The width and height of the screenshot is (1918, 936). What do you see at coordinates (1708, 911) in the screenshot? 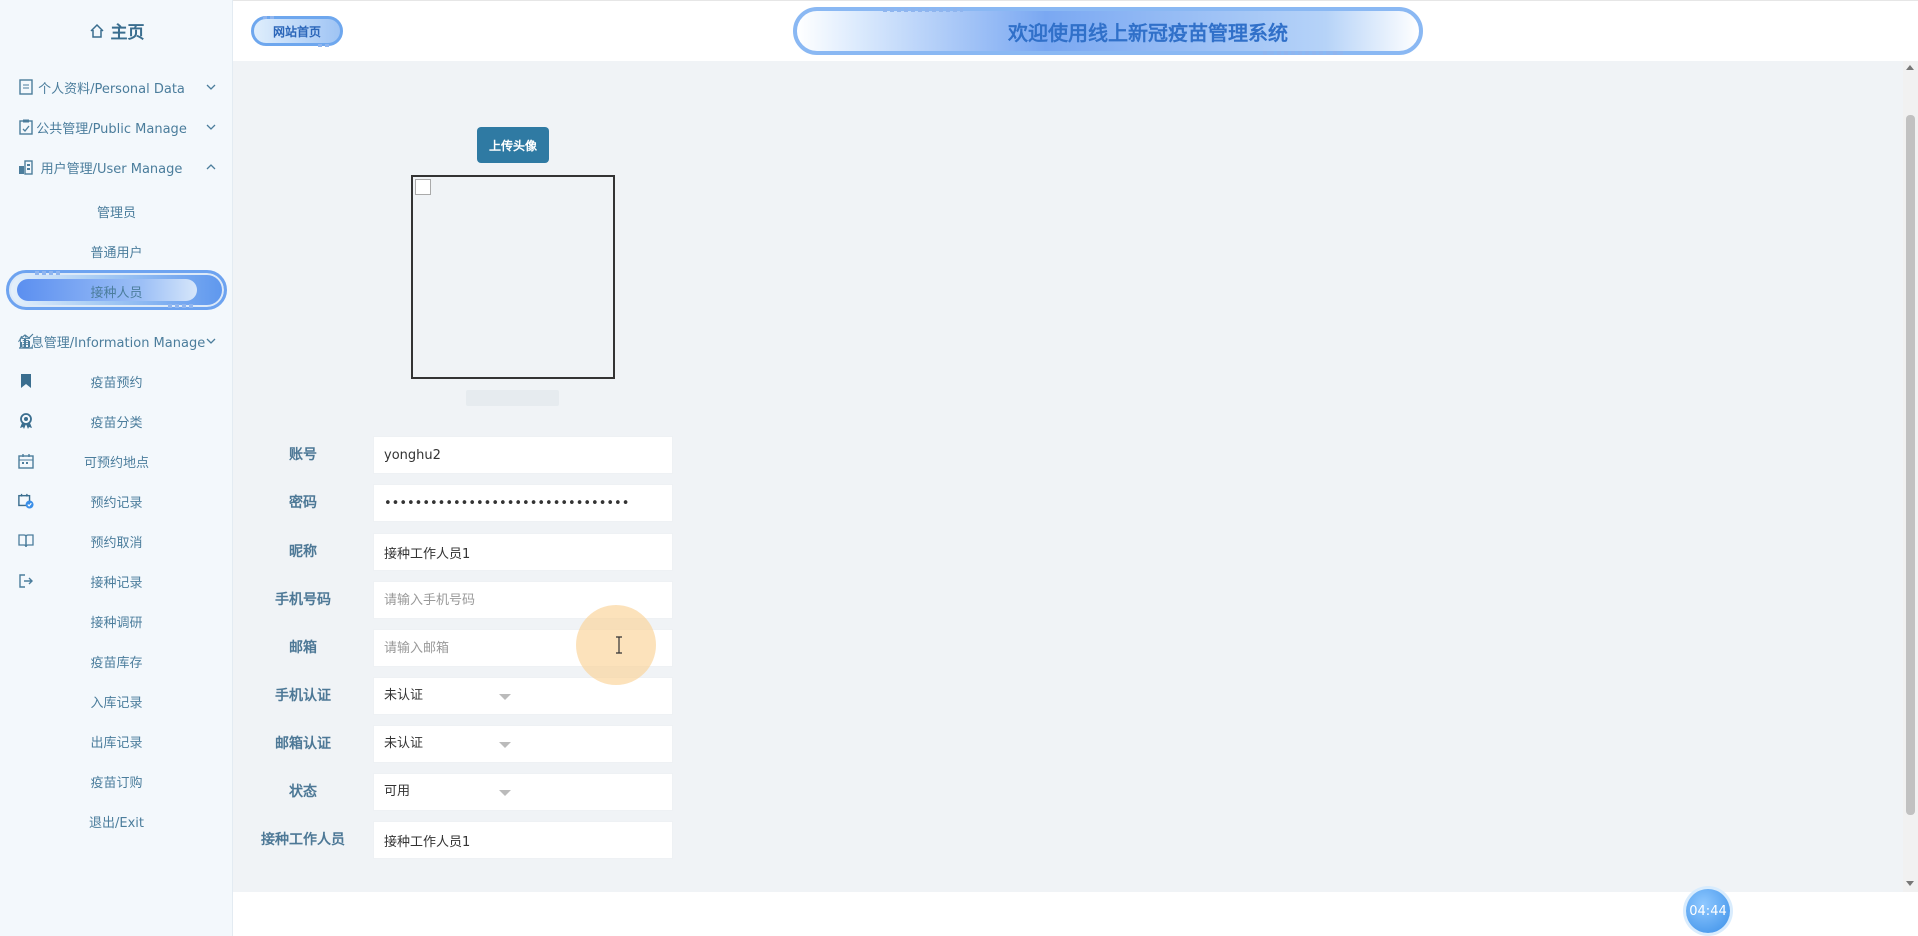
I see `timer-badge: 04:44` at bounding box center [1708, 911].